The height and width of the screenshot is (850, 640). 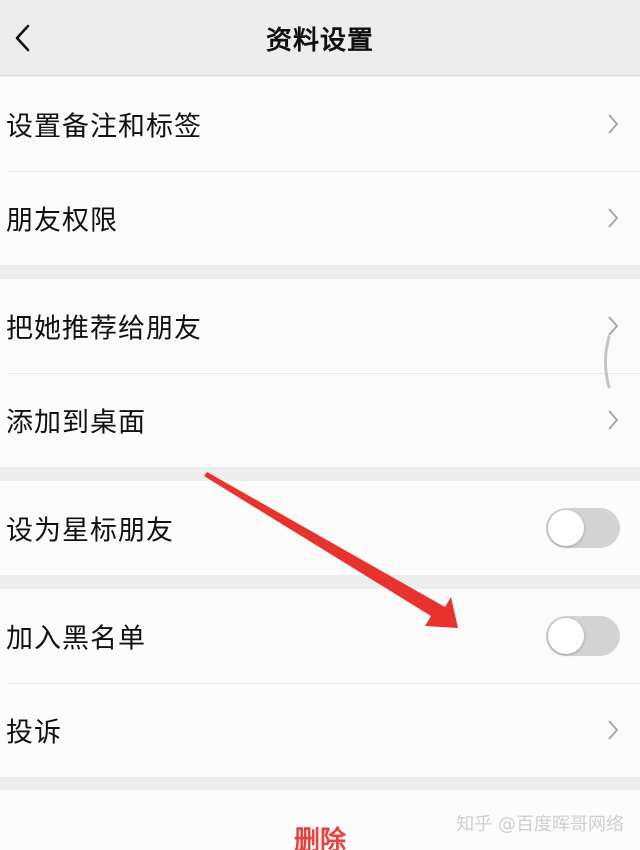 What do you see at coordinates (62, 221) in the screenshot?
I see `row-label: 朋友权限` at bounding box center [62, 221].